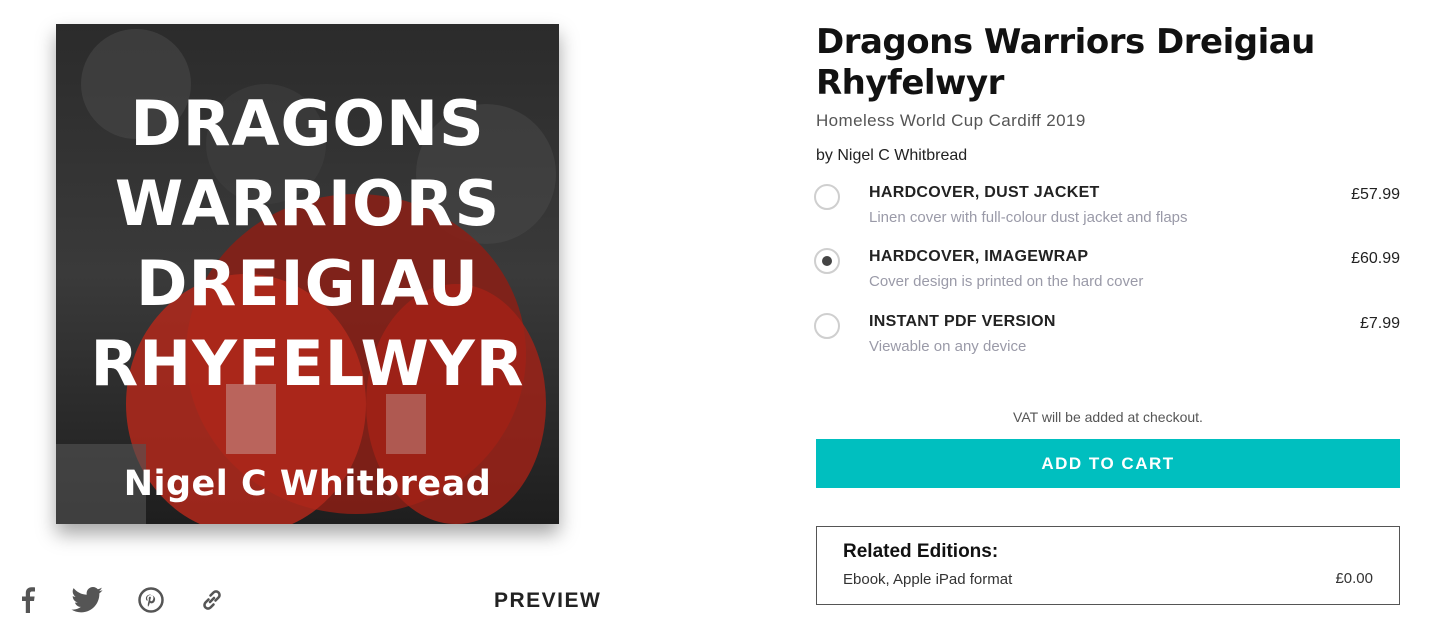 Image resolution: width=1433 pixels, height=632 pixels. Describe the element at coordinates (28, 600) in the screenshot. I see `facebook-icon` at that location.